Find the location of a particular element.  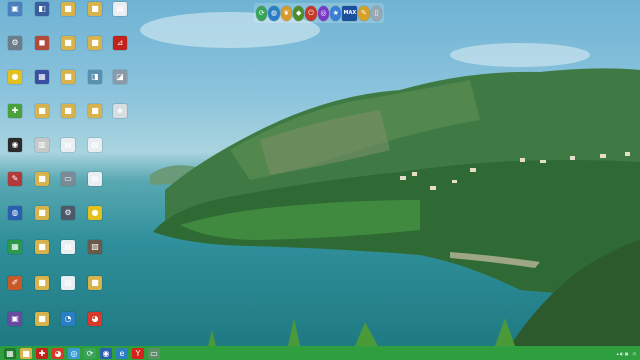

desktop-shortcut: ◧ is located at coordinates (42, 17).